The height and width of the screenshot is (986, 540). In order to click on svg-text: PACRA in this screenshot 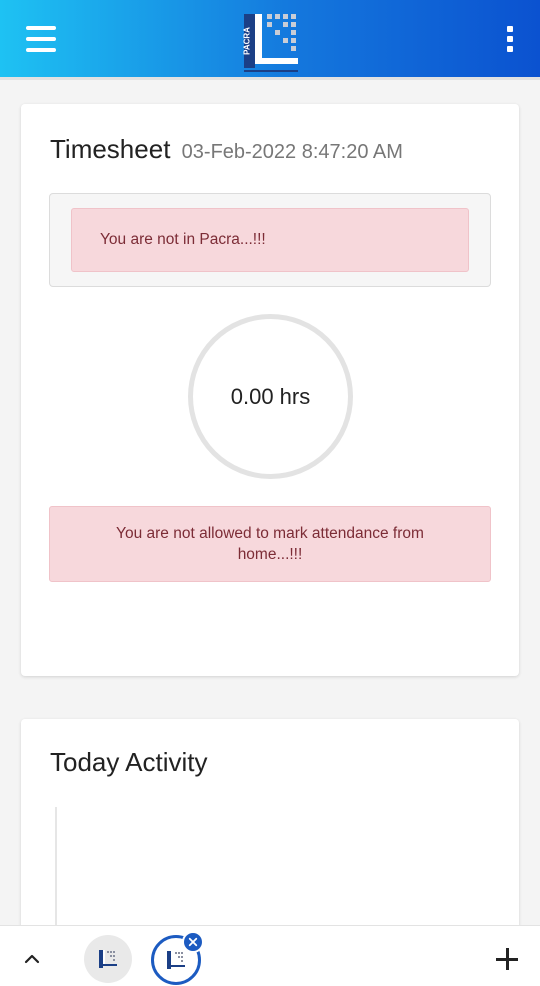, I will do `click(247, 41)`.